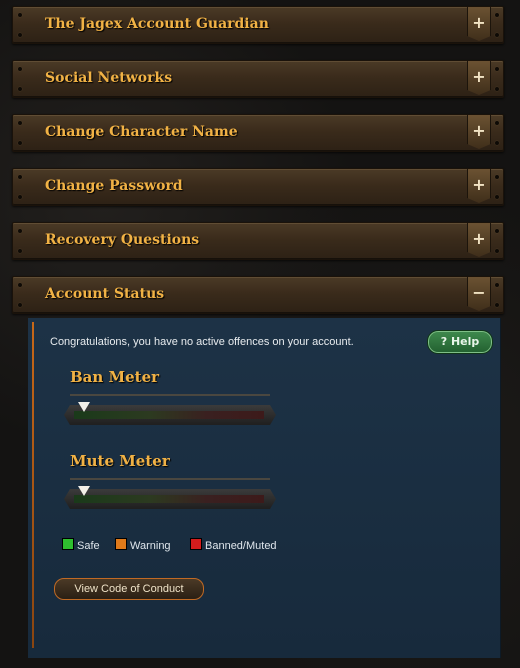 The image size is (520, 668). I want to click on legend-warning: Warning, so click(143, 545).